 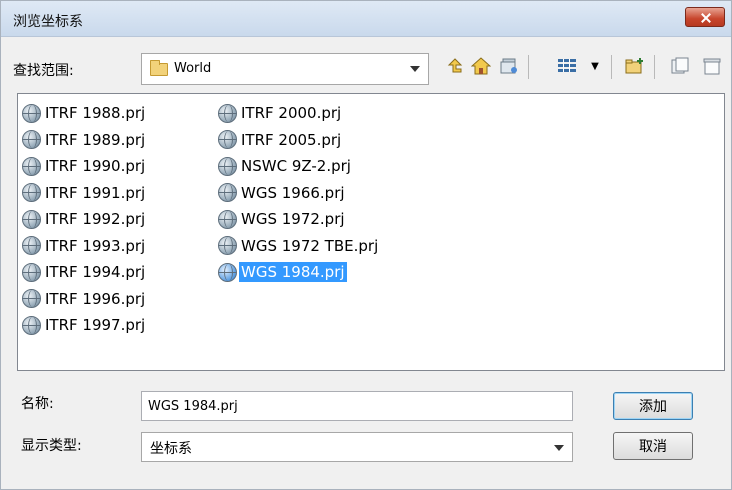 I want to click on copy-icon, so click(x=680, y=66).